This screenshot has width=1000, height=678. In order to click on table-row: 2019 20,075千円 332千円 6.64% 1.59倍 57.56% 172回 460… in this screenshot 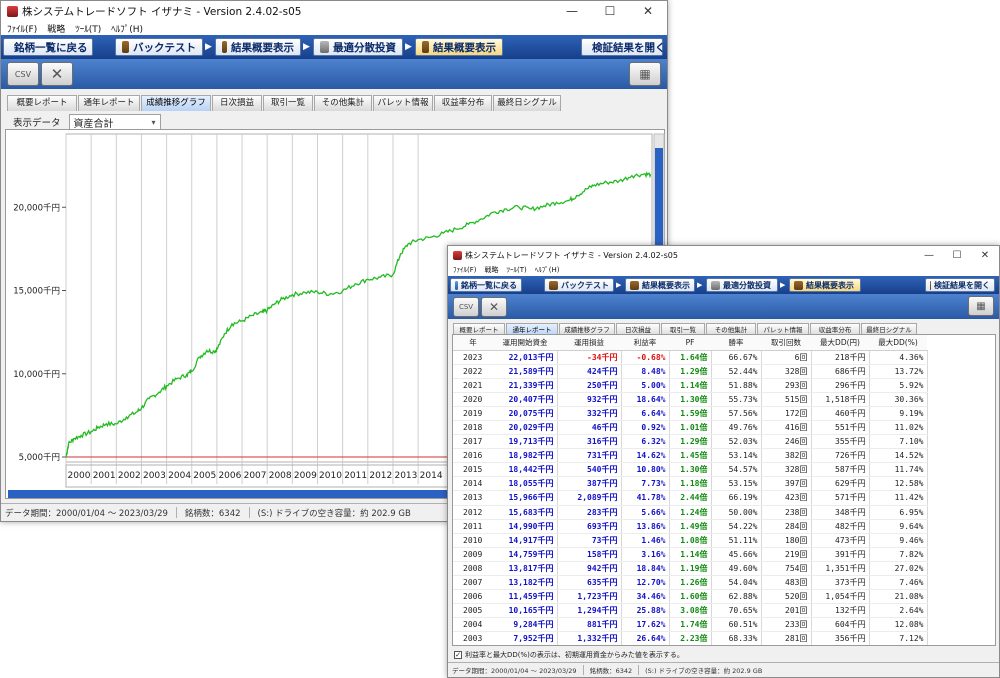, I will do `click(690, 413)`.